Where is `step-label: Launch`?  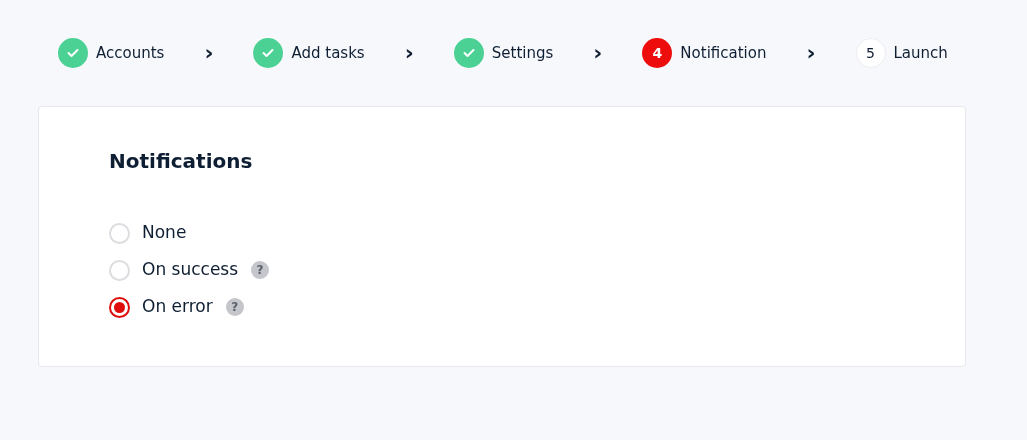
step-label: Launch is located at coordinates (920, 53).